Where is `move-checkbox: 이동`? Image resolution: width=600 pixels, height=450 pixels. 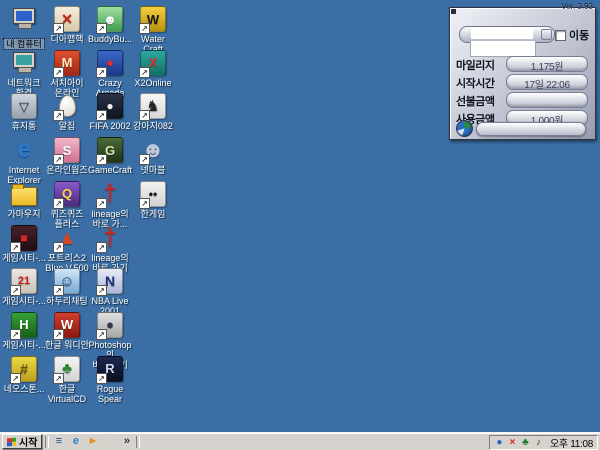
move-checkbox: 이동 is located at coordinates (572, 35).